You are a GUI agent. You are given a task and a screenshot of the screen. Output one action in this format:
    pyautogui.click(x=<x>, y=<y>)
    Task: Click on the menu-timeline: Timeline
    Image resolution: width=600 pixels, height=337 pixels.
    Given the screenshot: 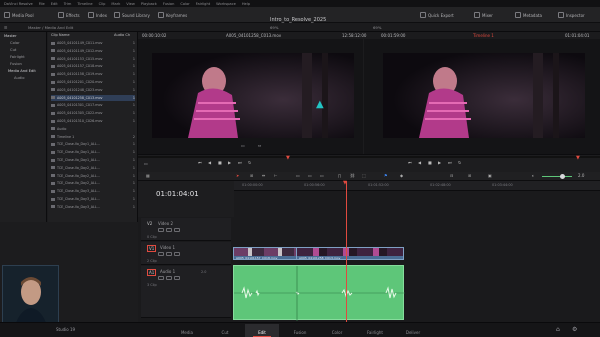 What is the action you would take?
    pyautogui.click(x=84, y=4)
    